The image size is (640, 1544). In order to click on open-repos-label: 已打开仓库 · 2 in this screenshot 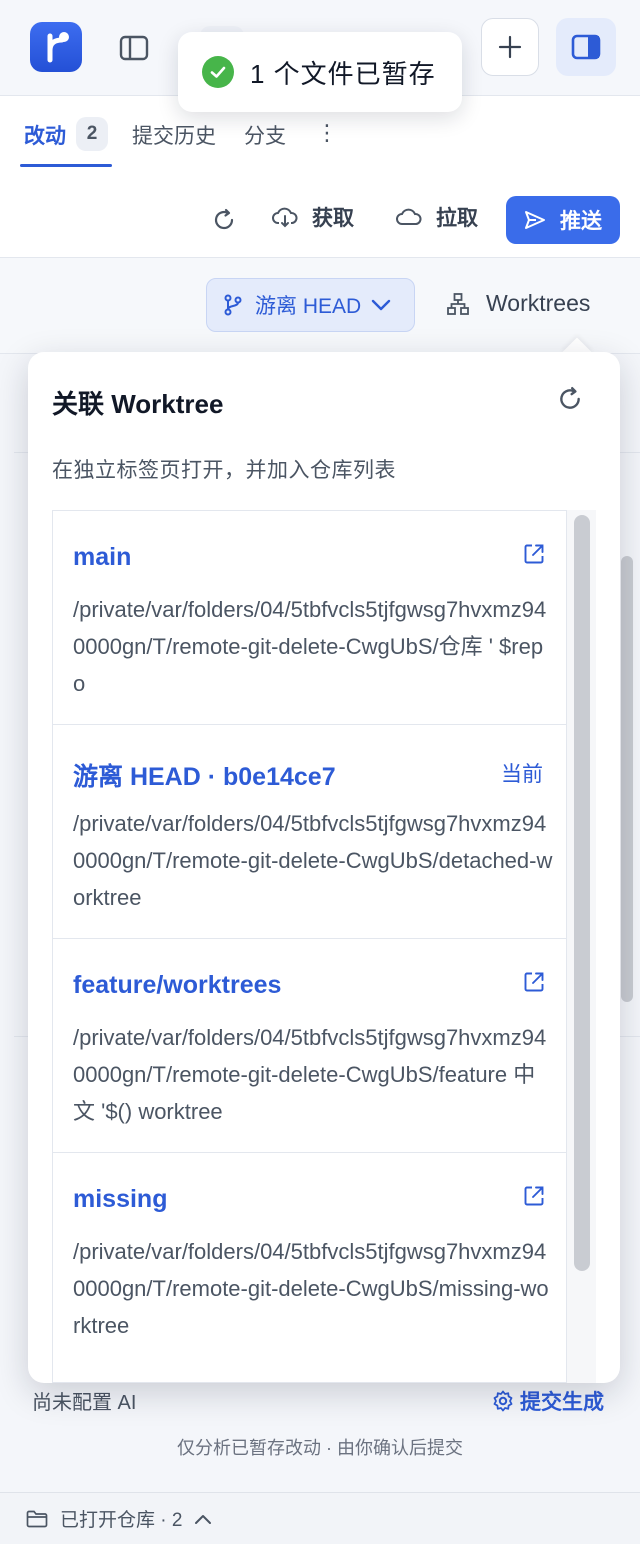, I will do `click(121, 1520)`.